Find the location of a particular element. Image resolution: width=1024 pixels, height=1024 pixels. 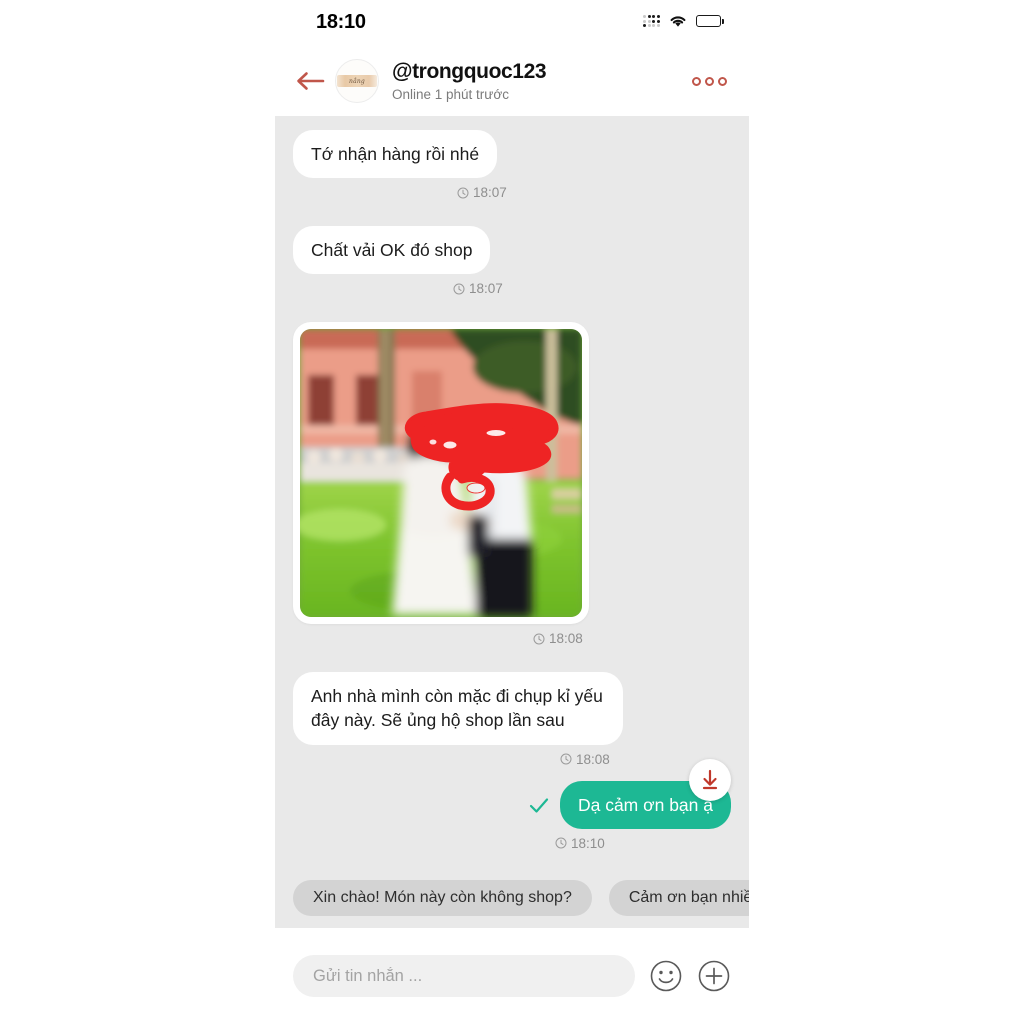

avatar-band: nắng is located at coordinates (357, 81).